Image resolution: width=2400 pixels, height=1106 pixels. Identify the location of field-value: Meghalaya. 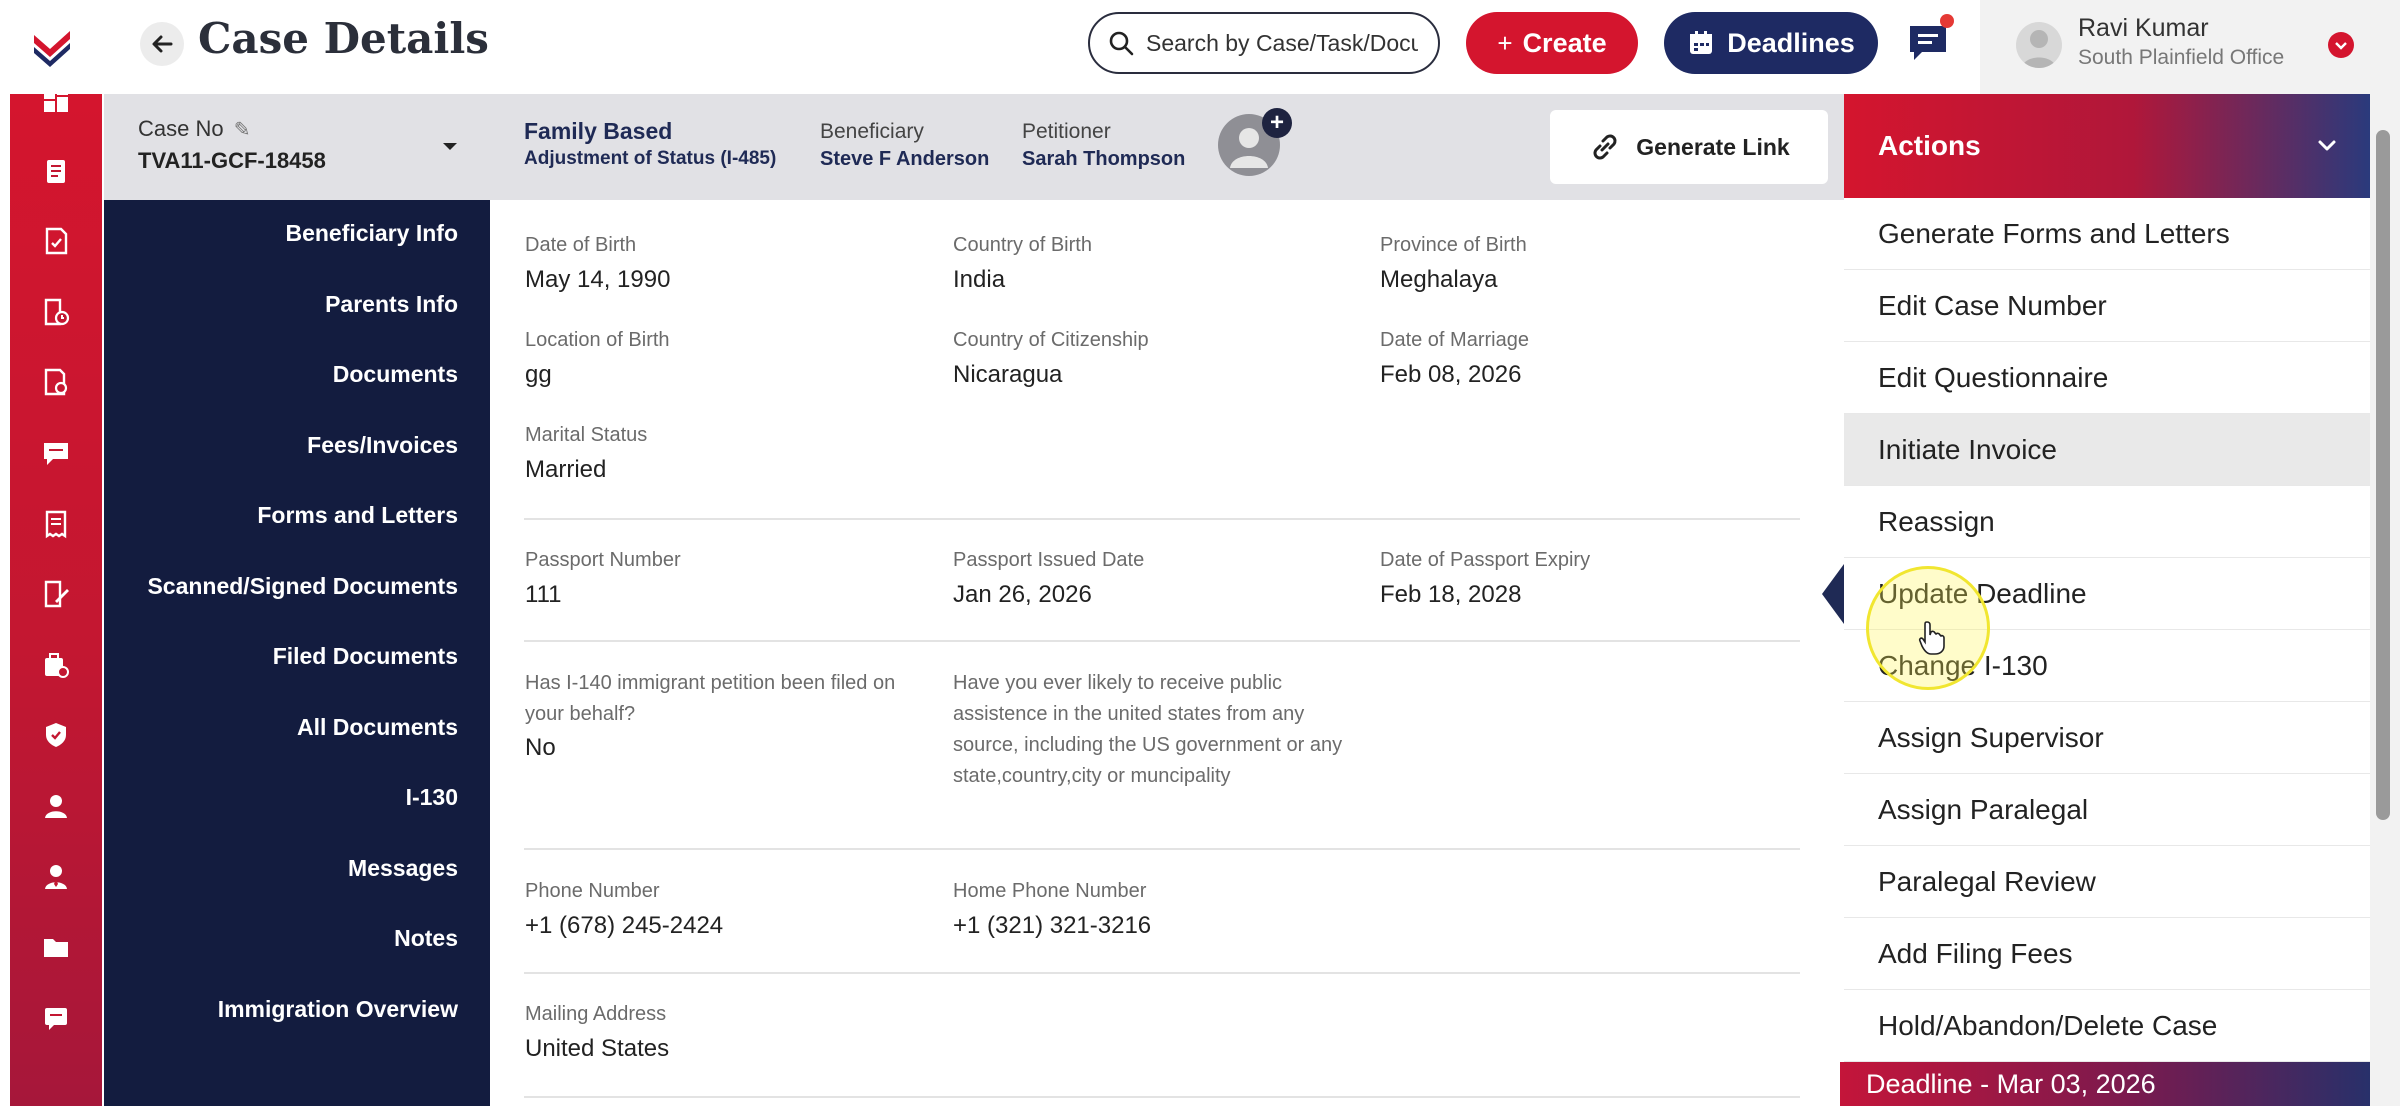
(1439, 279).